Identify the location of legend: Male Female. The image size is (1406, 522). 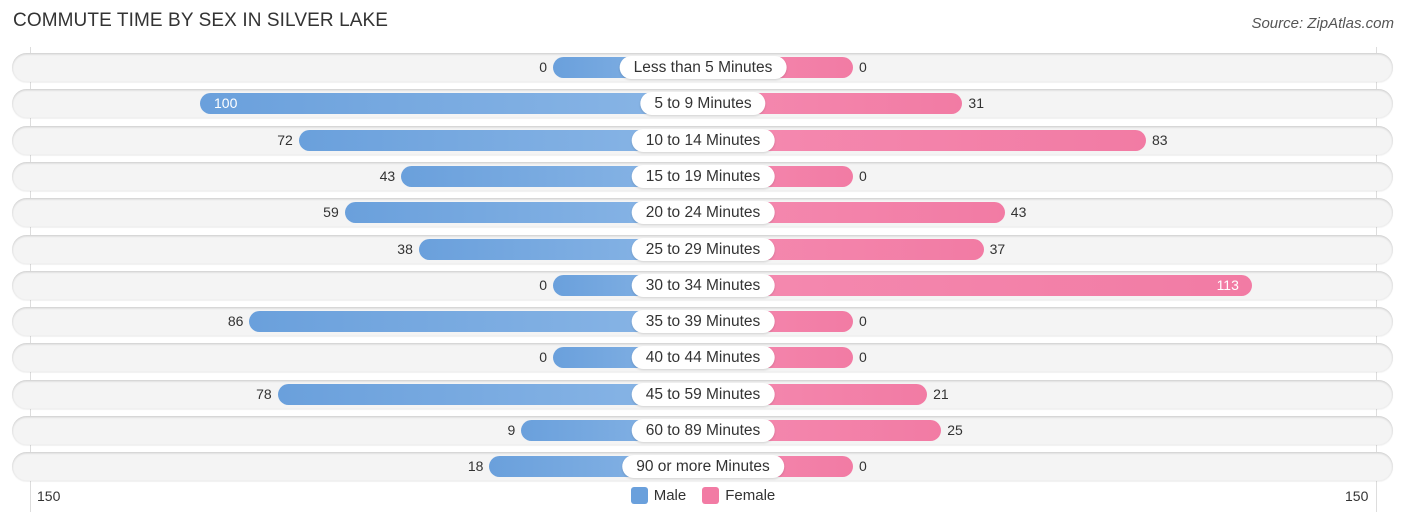
(703, 495).